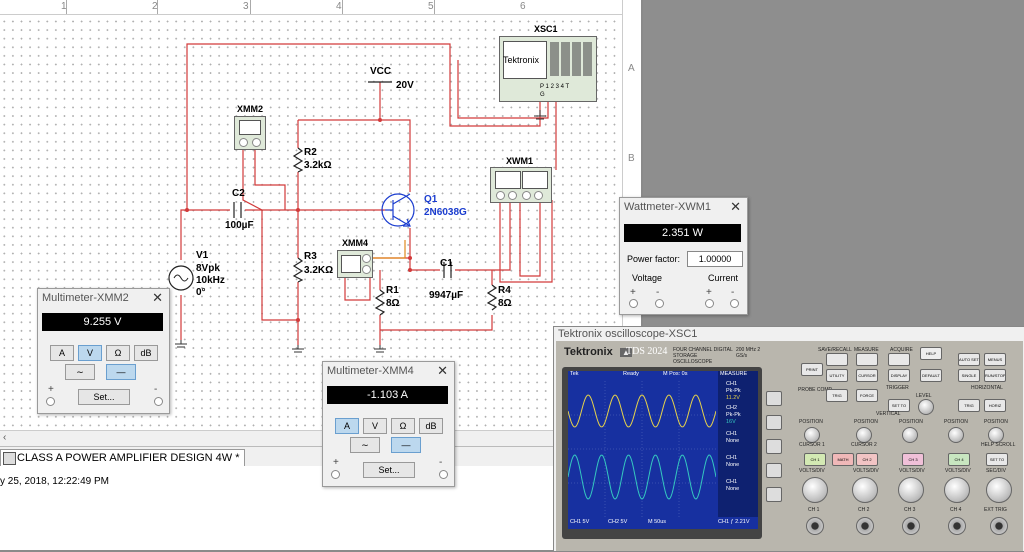 Image resolution: width=1024 pixels, height=552 pixels. Describe the element at coordinates (956, 510) in the screenshot. I see `ch4-label: CH 4` at that location.